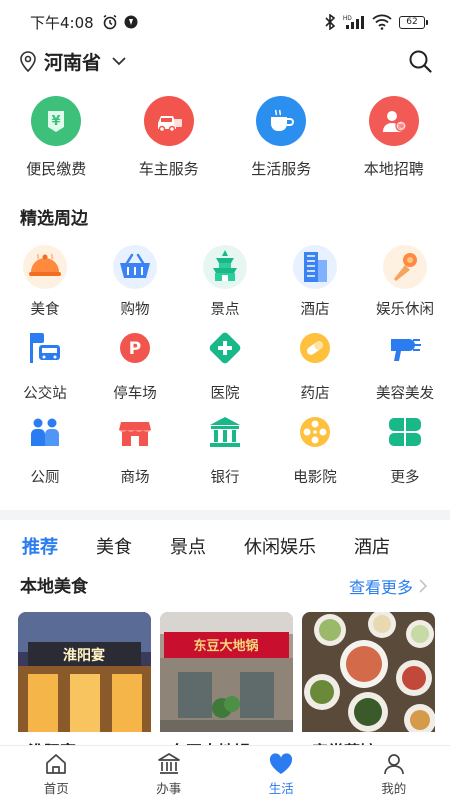 Image resolution: width=450 pixels, height=800 pixels. What do you see at coordinates (315, 454) in the screenshot?
I see `nearby-cinema: 电影院` at bounding box center [315, 454].